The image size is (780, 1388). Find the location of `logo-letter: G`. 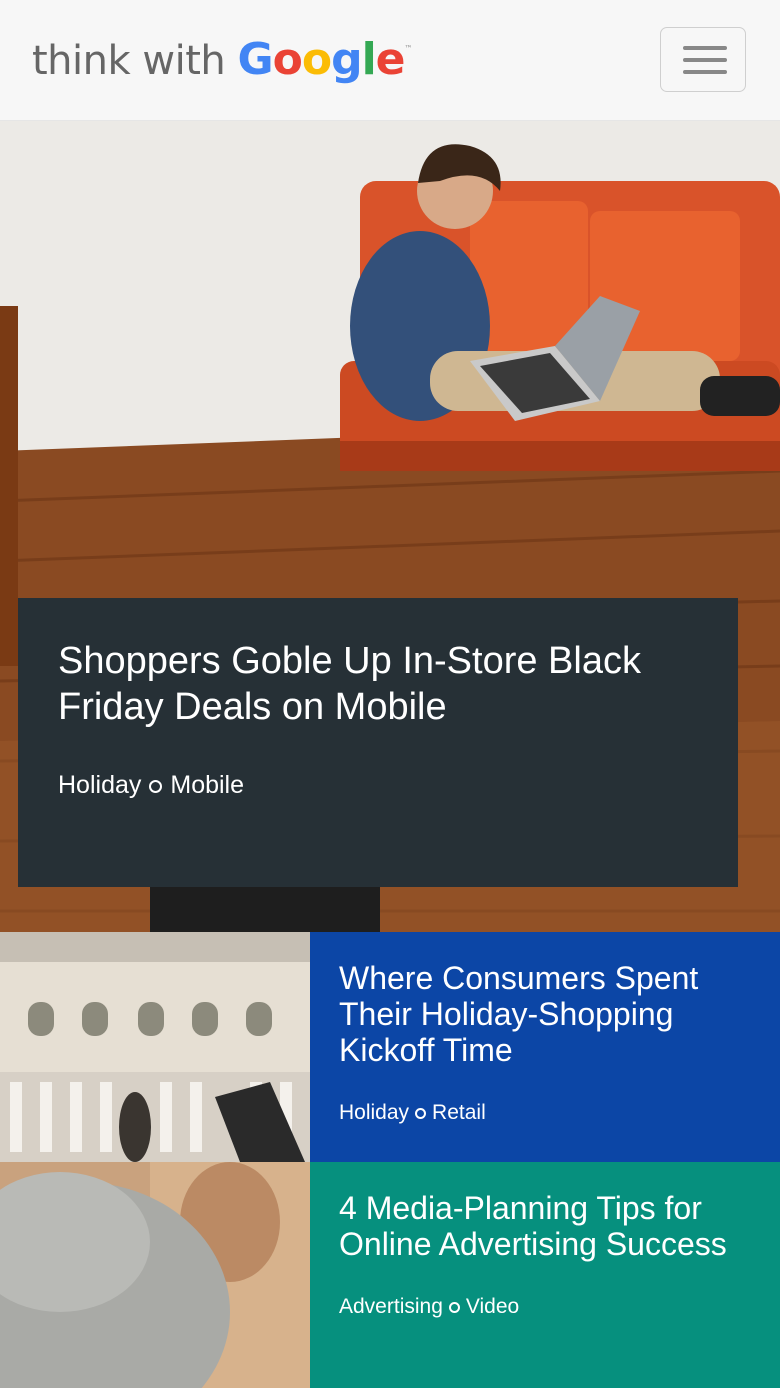

logo-letter: G is located at coordinates (255, 59).